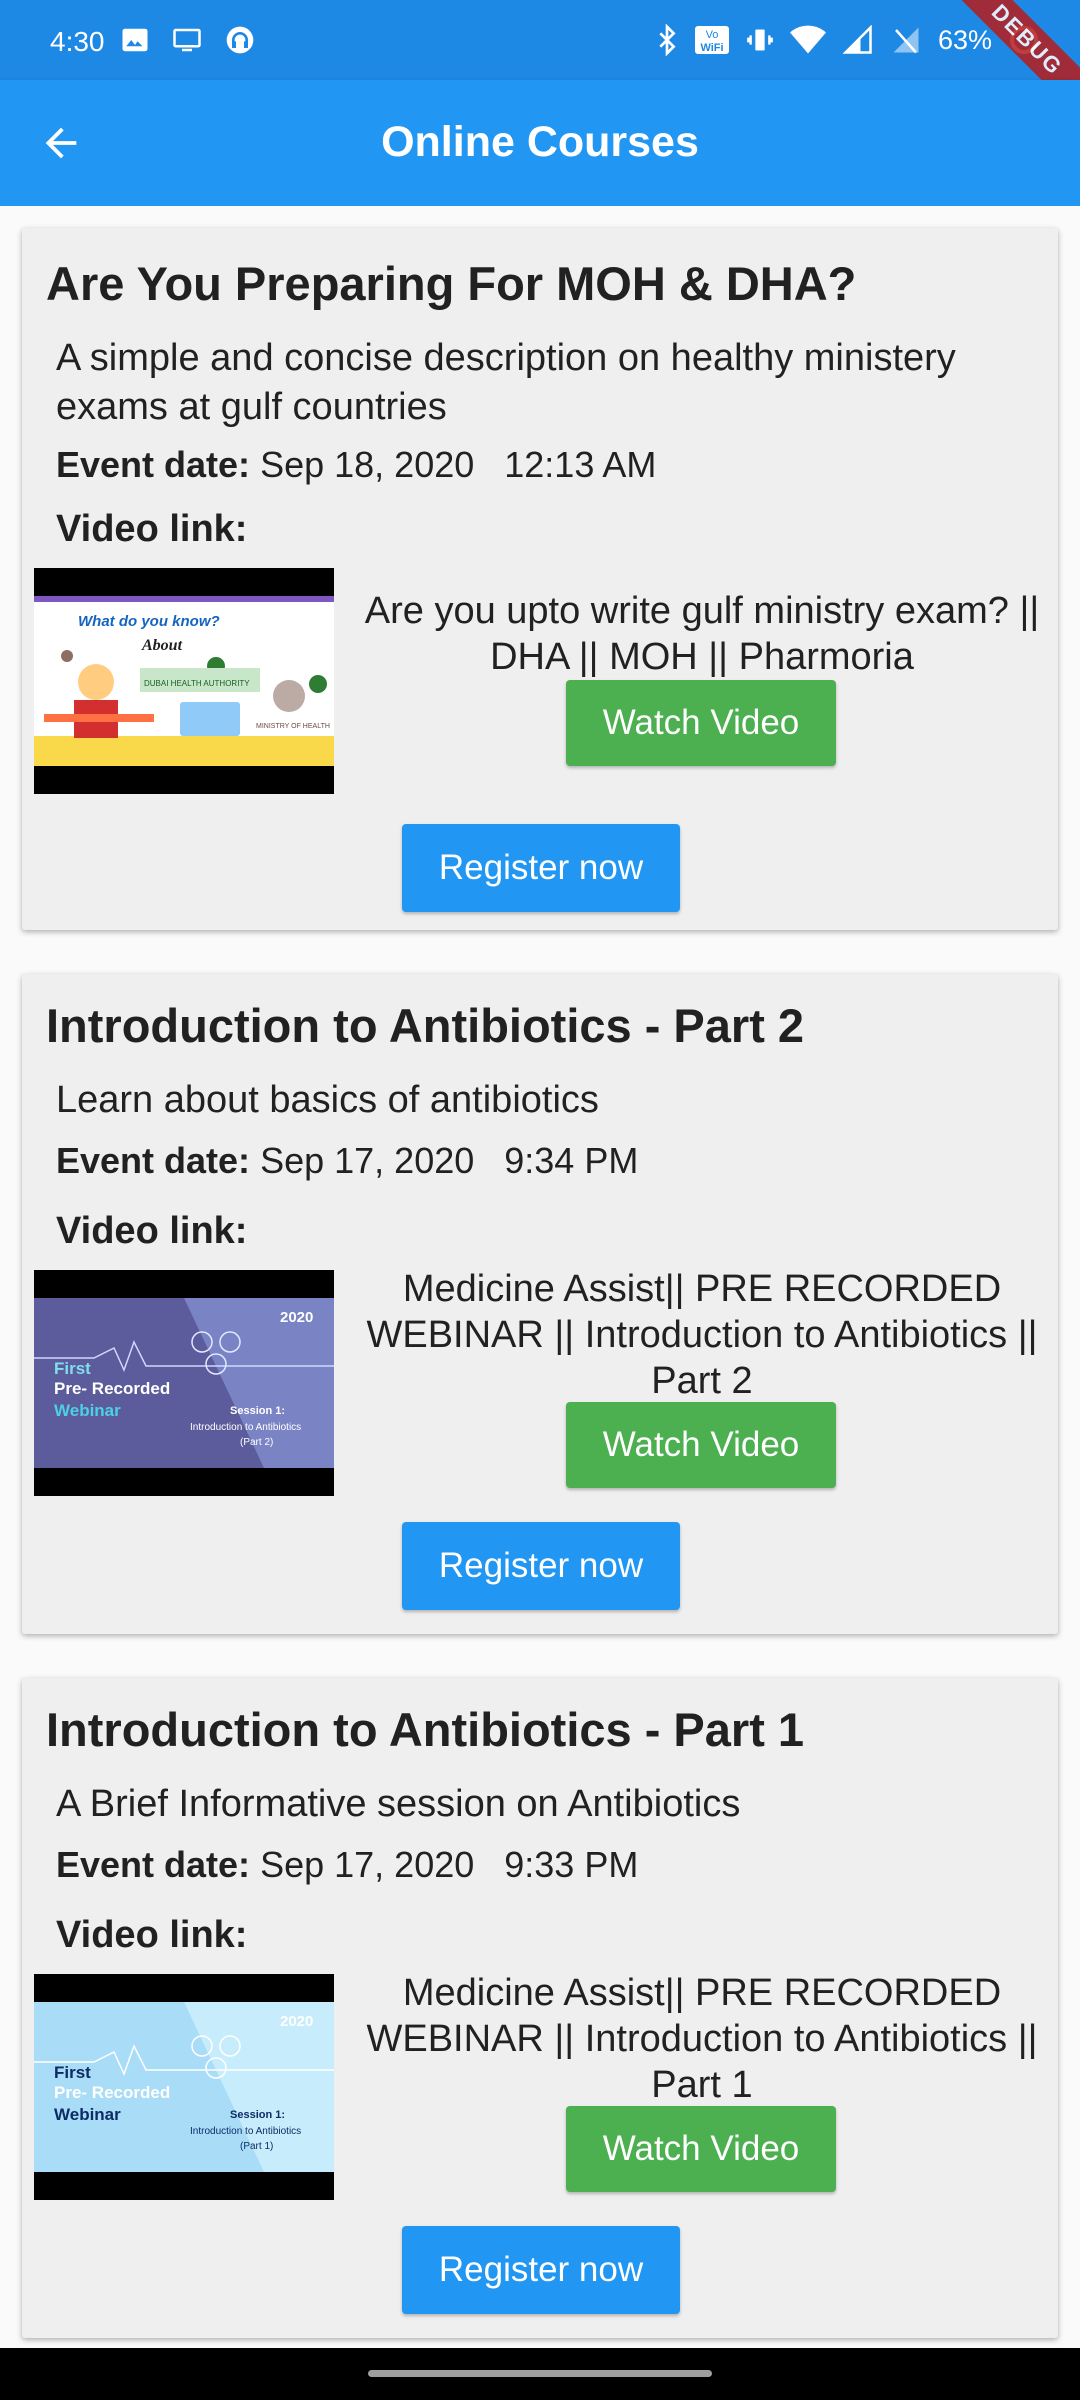 The height and width of the screenshot is (2400, 1080). What do you see at coordinates (906, 40) in the screenshot?
I see `signal-off-icon` at bounding box center [906, 40].